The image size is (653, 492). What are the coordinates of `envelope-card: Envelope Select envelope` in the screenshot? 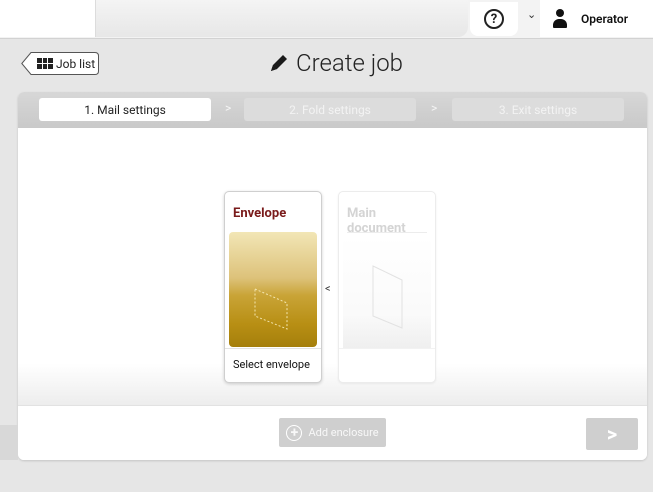 It's located at (273, 287).